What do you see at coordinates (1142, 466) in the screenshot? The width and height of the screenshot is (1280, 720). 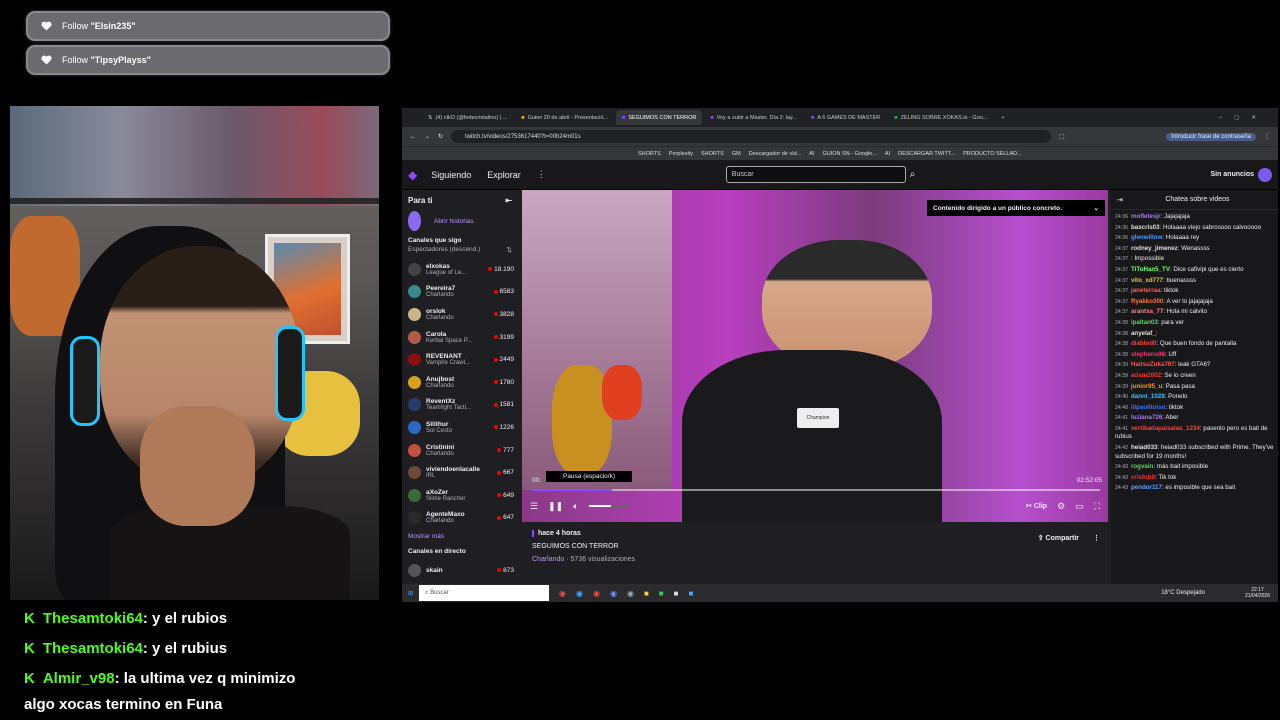 I see `chat-username: rogvain` at bounding box center [1142, 466].